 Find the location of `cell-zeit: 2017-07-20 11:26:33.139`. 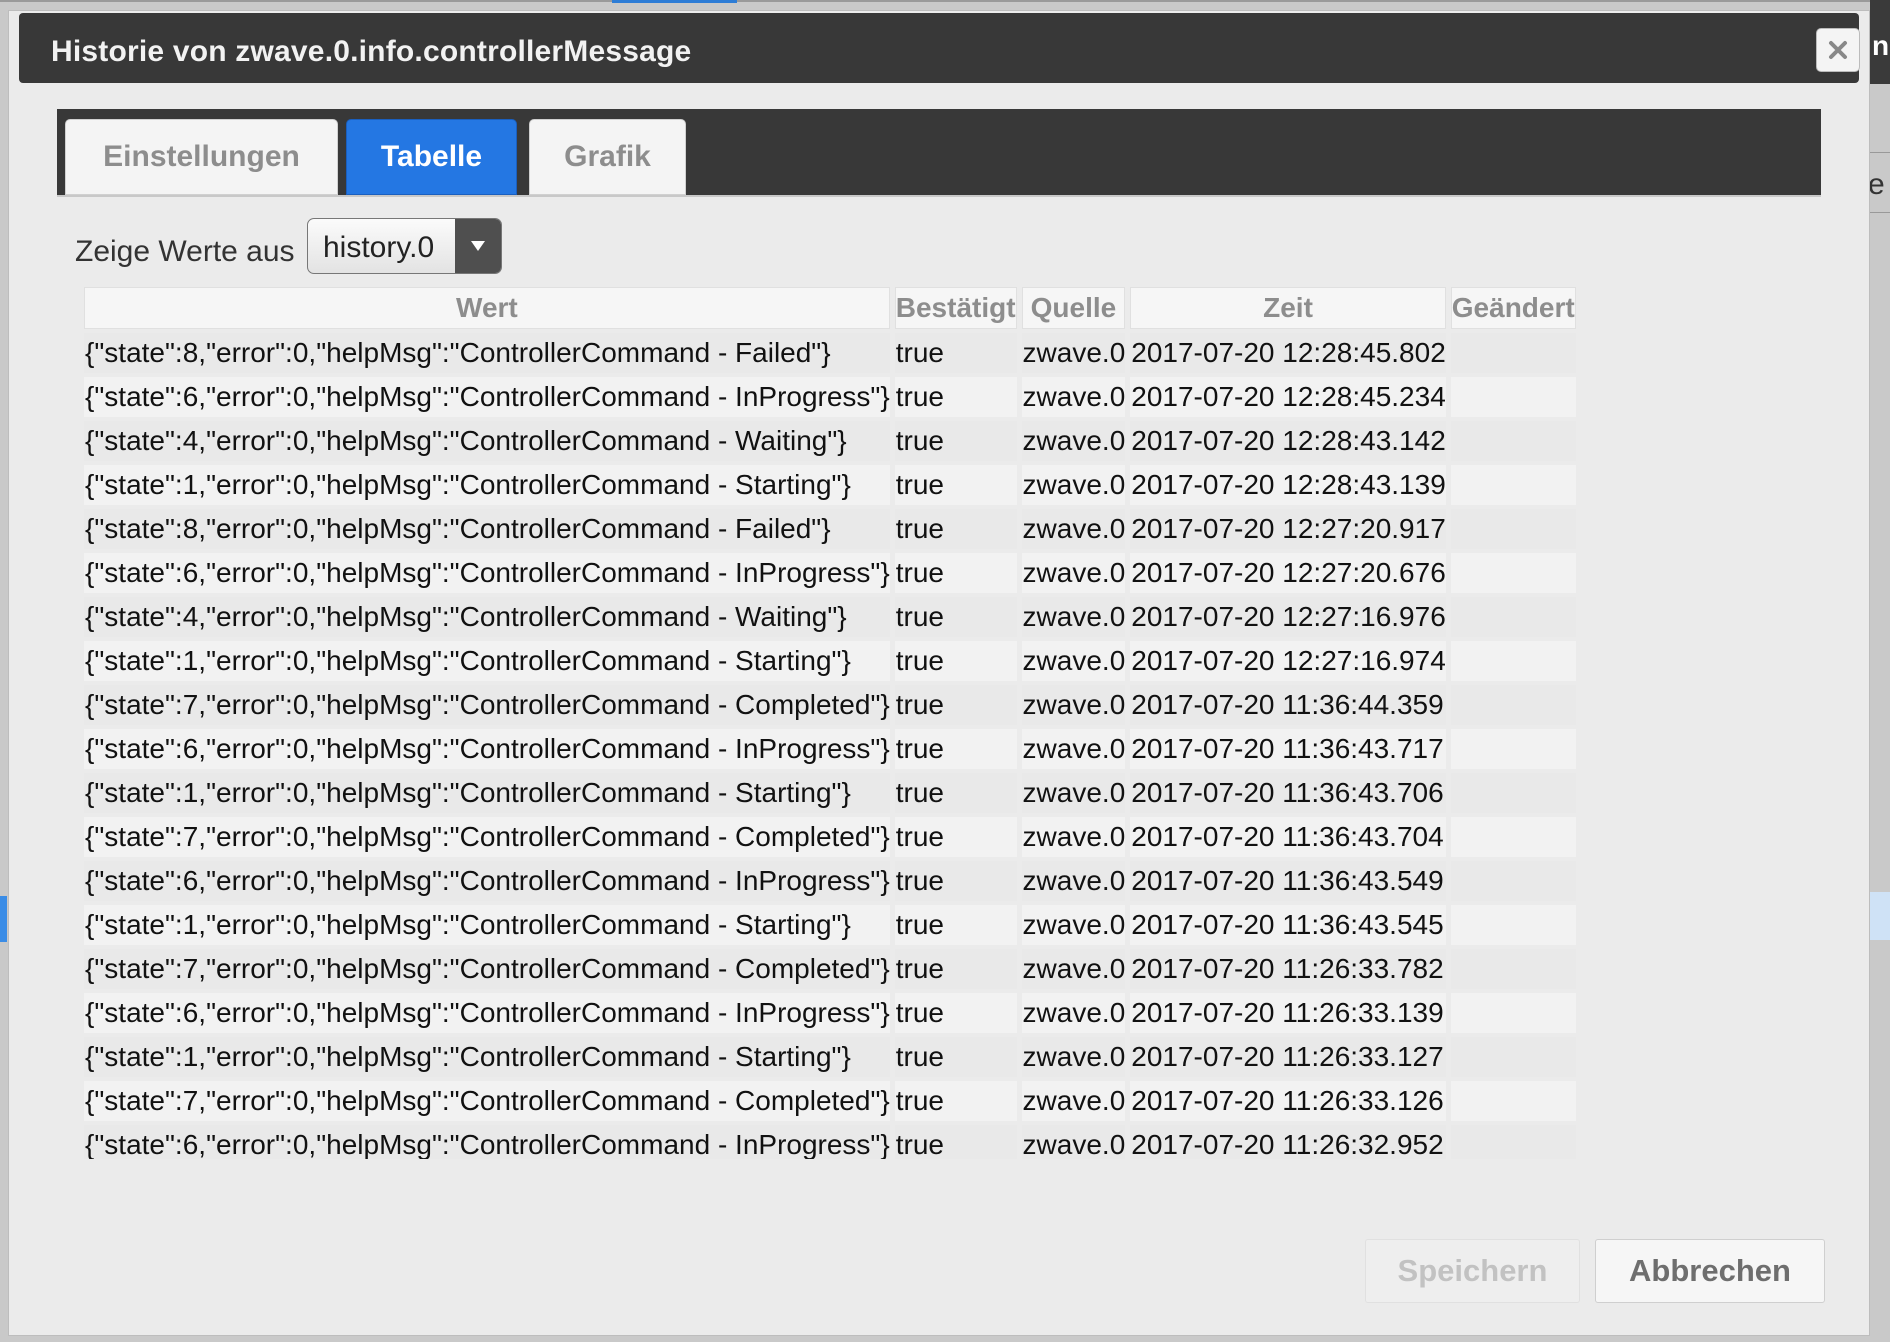

cell-zeit: 2017-07-20 11:26:33.139 is located at coordinates (1288, 1013).